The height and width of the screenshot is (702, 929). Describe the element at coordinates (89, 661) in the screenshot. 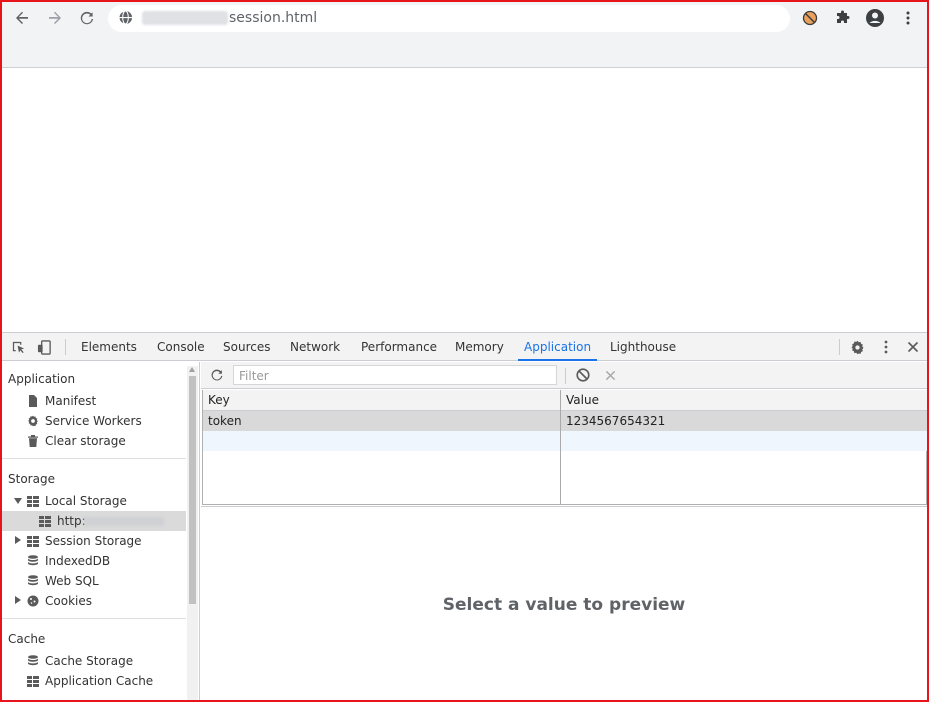

I see `sidebar-item-label: Cache Storage` at that location.